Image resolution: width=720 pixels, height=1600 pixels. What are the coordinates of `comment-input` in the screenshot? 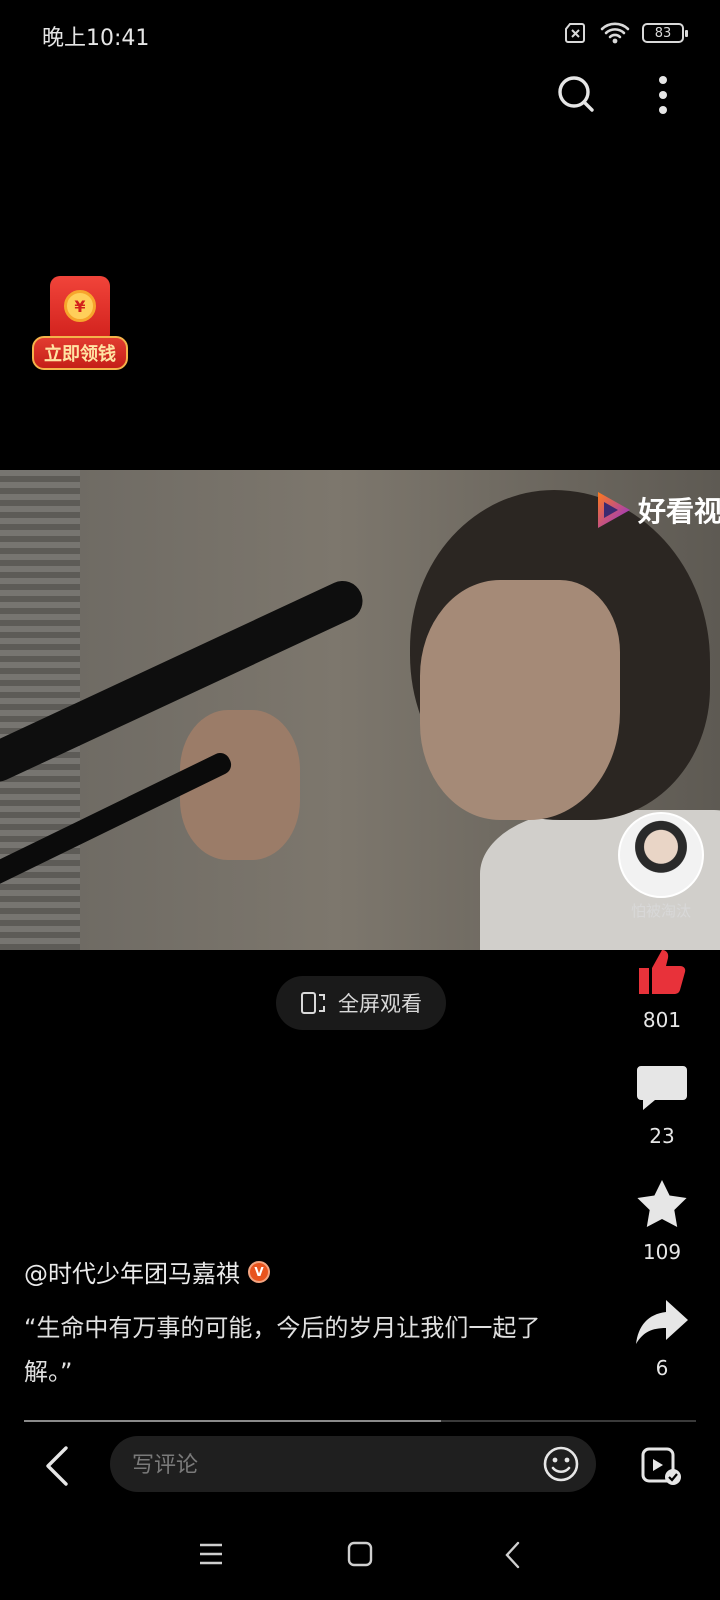 It's located at (322, 1465).